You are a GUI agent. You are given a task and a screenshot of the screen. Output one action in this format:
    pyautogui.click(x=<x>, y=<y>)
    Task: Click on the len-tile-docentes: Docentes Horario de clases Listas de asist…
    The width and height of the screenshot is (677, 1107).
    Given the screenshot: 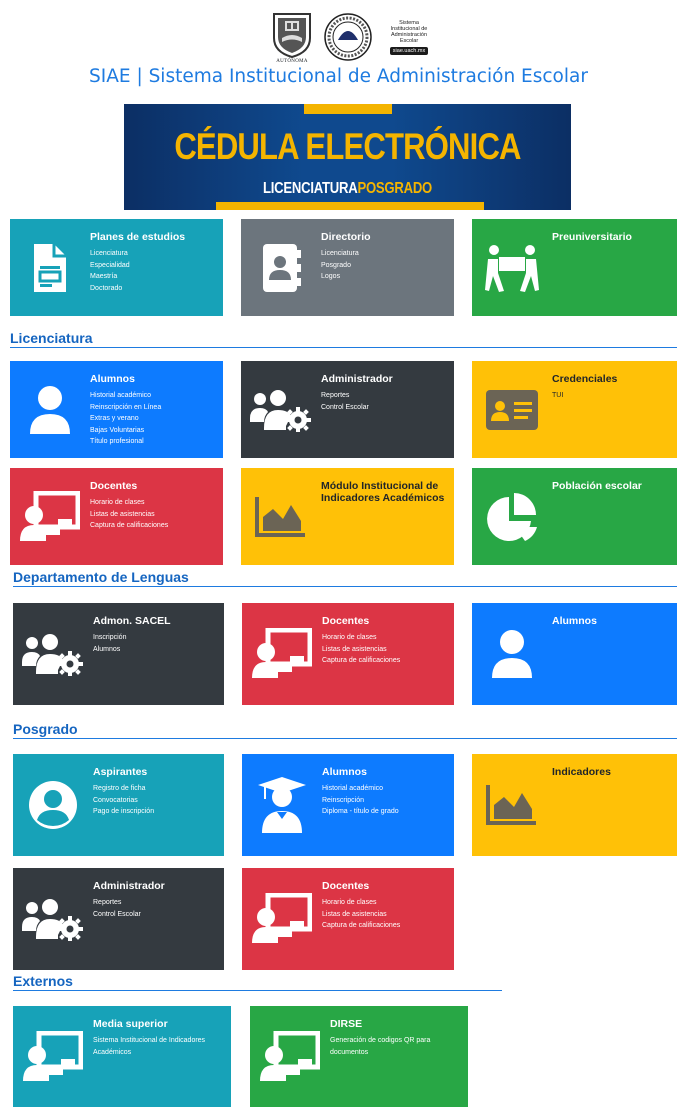 What is the action you would take?
    pyautogui.click(x=348, y=654)
    